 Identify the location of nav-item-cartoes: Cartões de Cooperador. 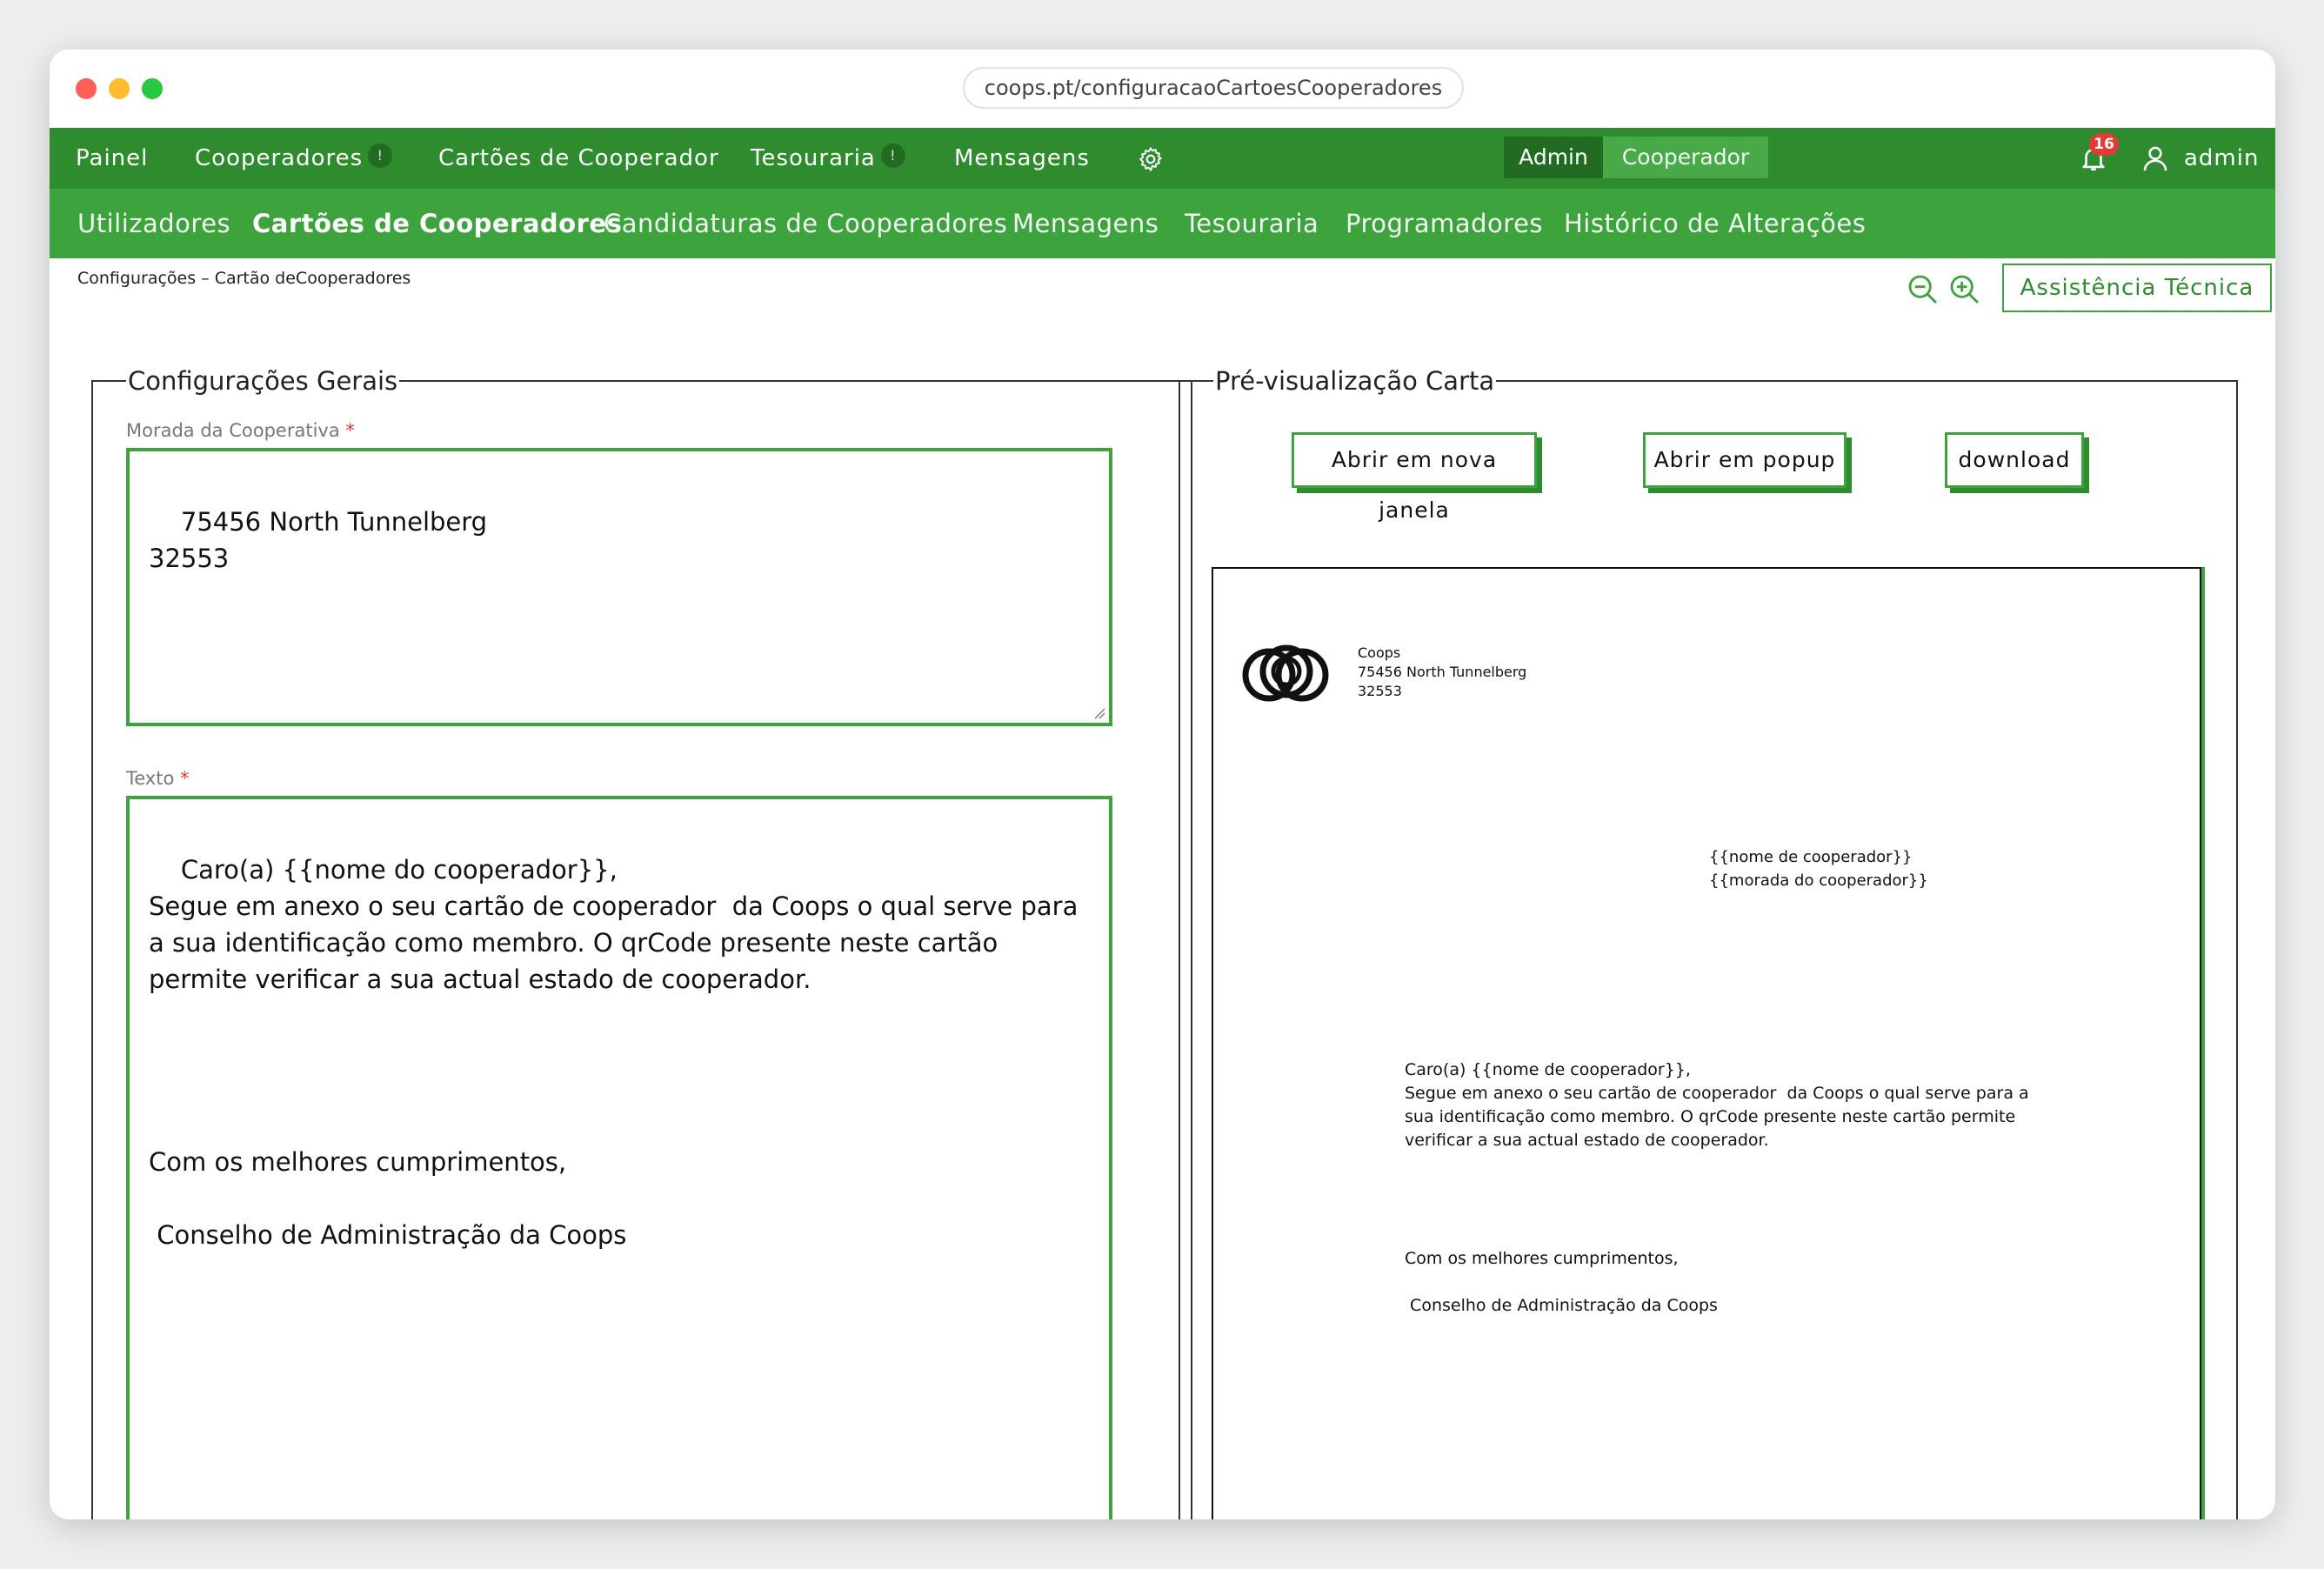
(578, 158).